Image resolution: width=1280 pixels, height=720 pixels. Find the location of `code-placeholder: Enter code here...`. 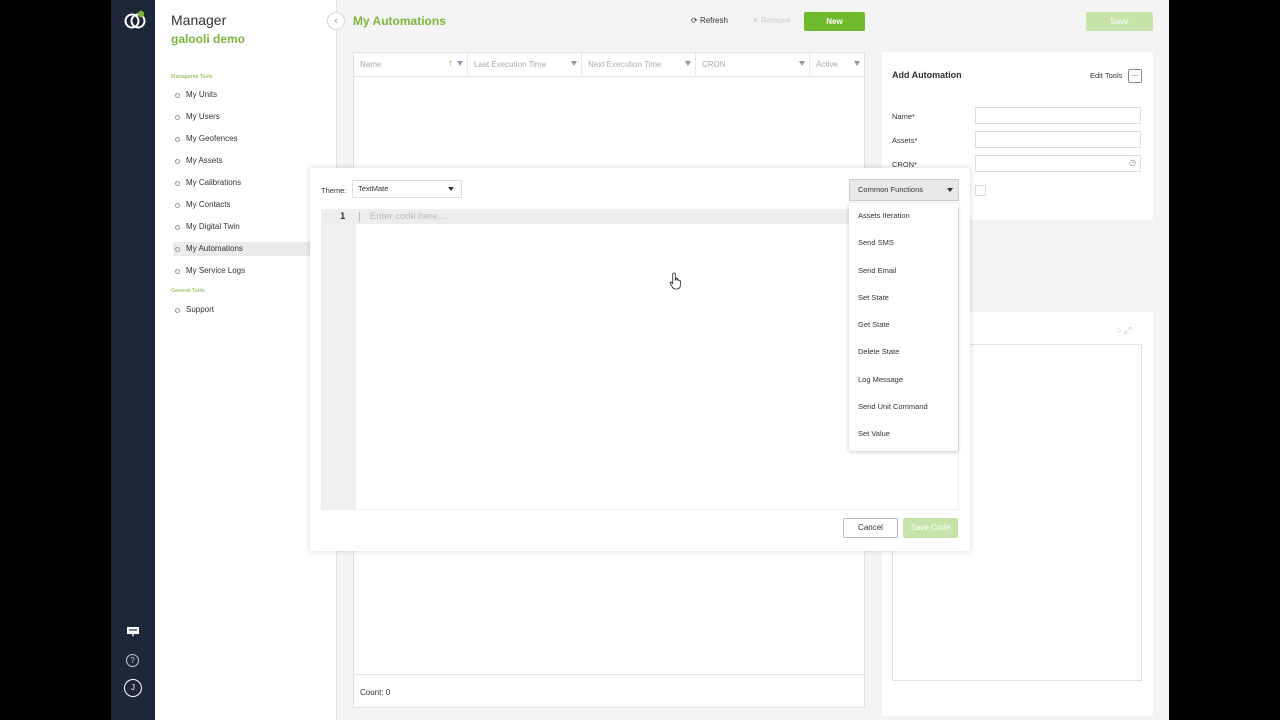

code-placeholder: Enter code here... is located at coordinates (408, 216).